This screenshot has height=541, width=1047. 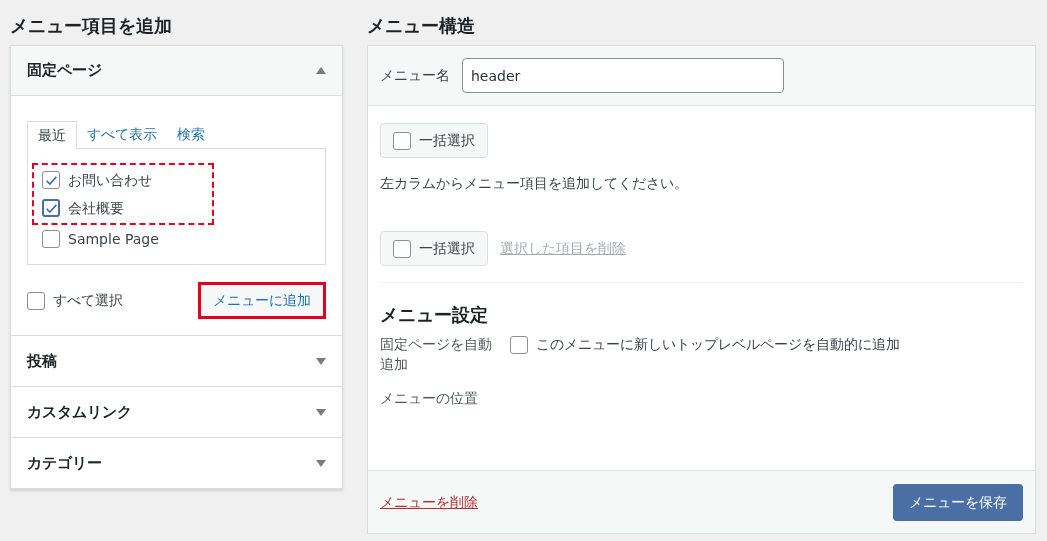 I want to click on collapse-arrow-icon, so click(x=321, y=70).